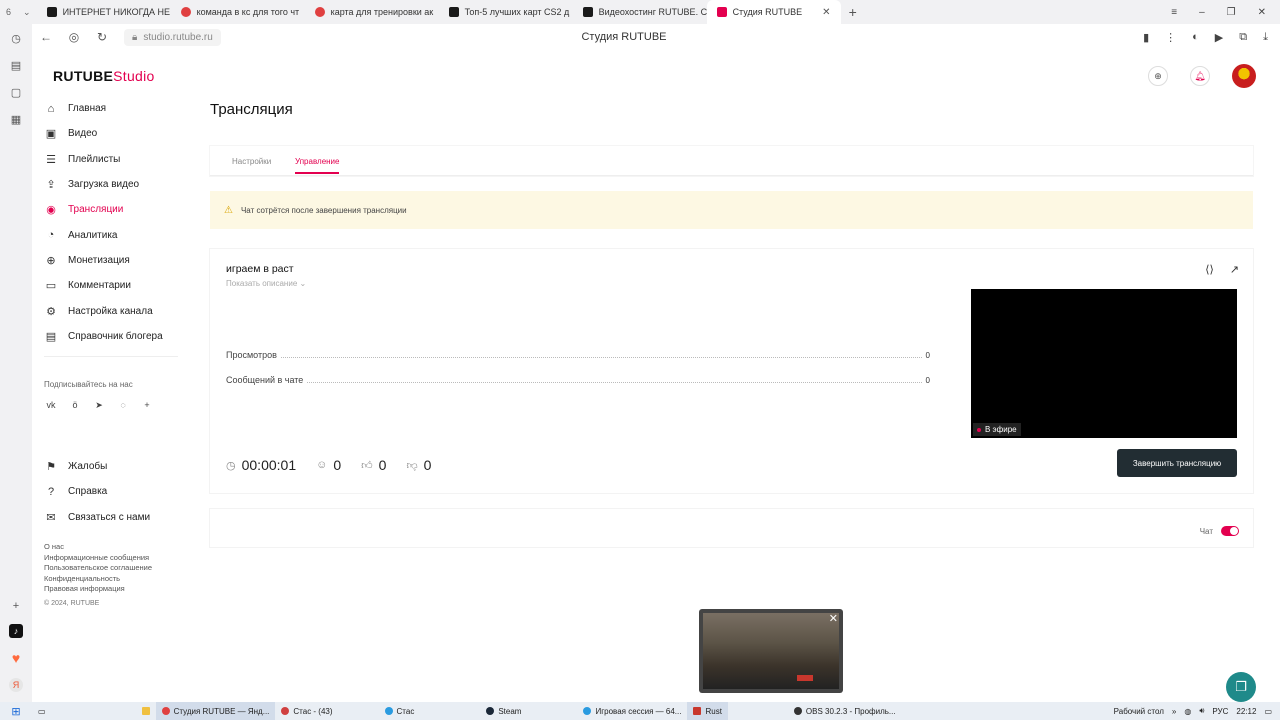 This screenshot has width=1280, height=720. Describe the element at coordinates (111, 466) in the screenshot. I see `sidebar-item-complaints: ⚑ Жалобы` at that location.